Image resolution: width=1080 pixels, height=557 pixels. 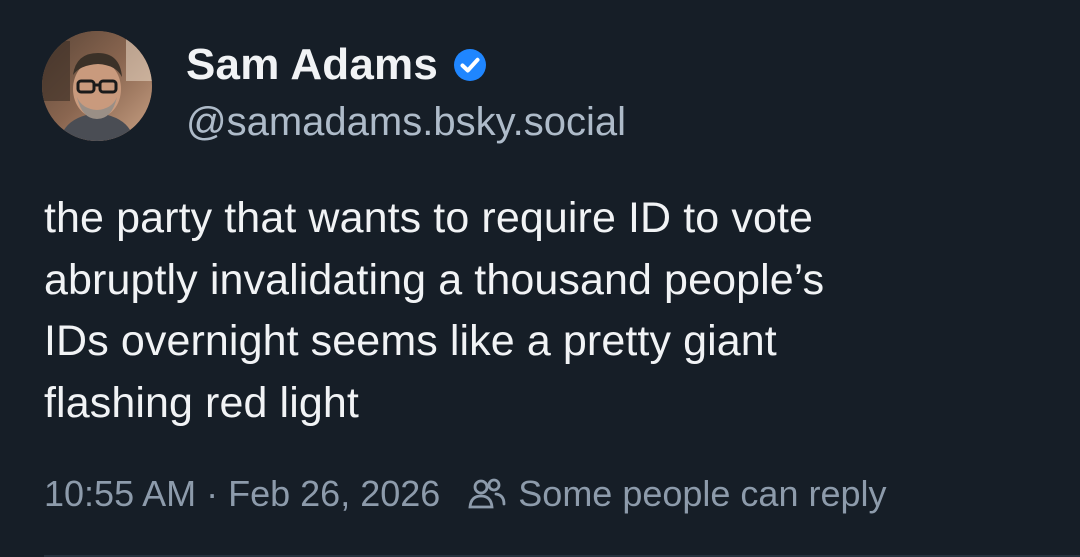 What do you see at coordinates (120, 494) in the screenshot?
I see `post-time: 10:55 AM` at bounding box center [120, 494].